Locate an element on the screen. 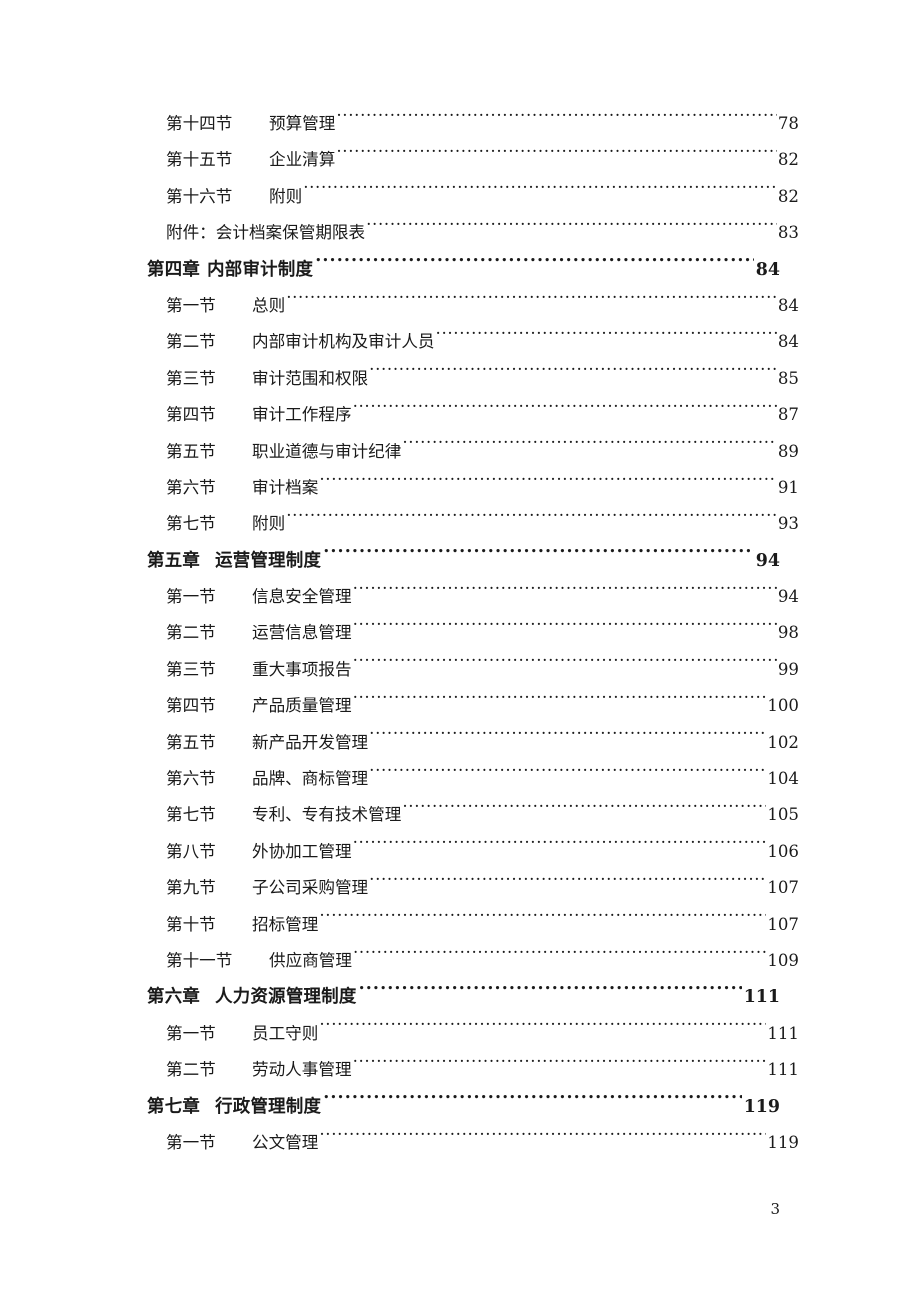 This screenshot has width=920, height=1302. toc-entry-section: 第十四节 预算管理 78 is located at coordinates (473, 124).